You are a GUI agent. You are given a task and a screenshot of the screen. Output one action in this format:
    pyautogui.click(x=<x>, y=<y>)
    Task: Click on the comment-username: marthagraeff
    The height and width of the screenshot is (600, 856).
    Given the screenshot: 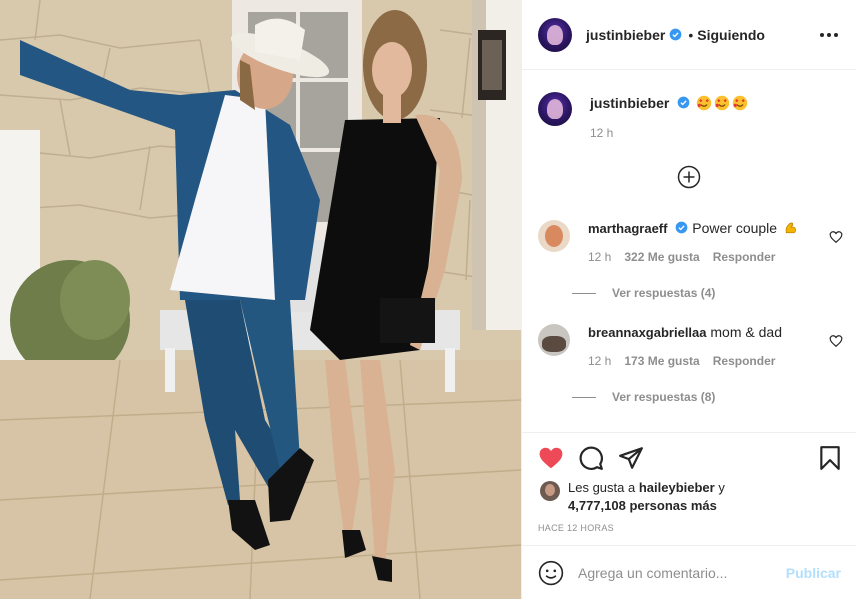 What is the action you would take?
    pyautogui.click(x=627, y=228)
    